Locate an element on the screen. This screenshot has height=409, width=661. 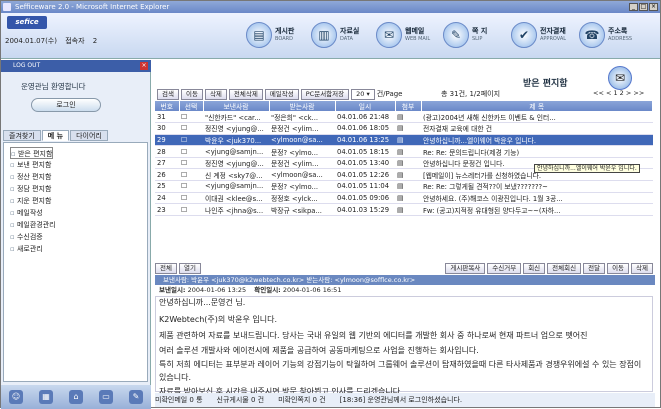
row-no: 25 is located at coordinates (167, 186).